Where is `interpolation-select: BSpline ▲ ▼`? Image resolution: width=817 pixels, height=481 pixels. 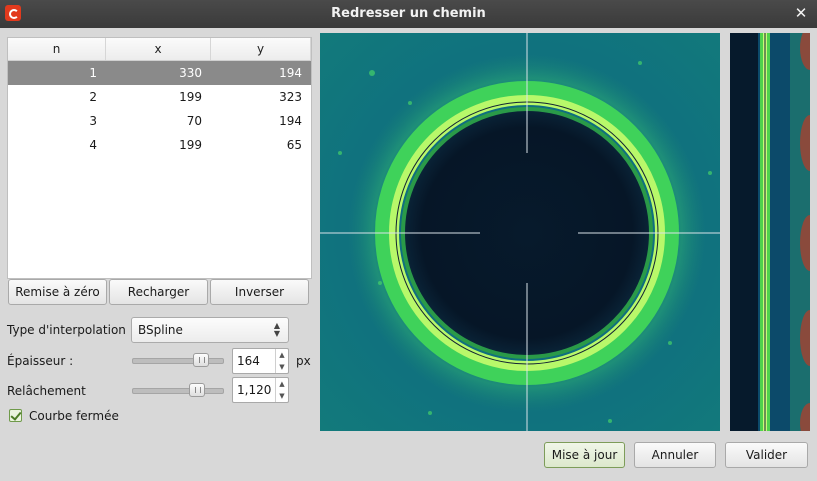 interpolation-select: BSpline ▲ ▼ is located at coordinates (210, 330).